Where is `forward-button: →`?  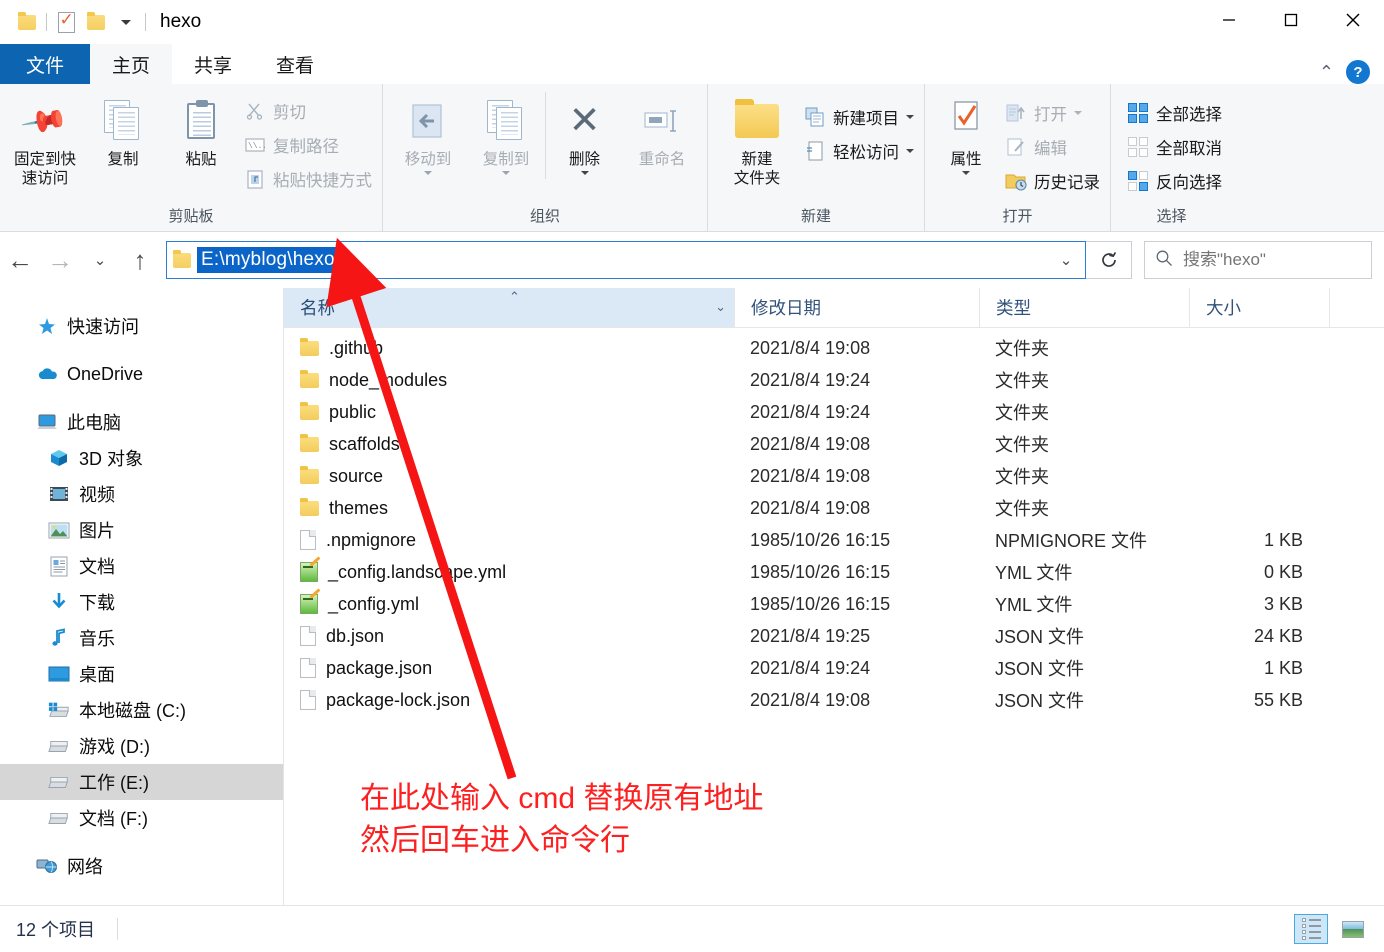
forward-button: → is located at coordinates (60, 260).